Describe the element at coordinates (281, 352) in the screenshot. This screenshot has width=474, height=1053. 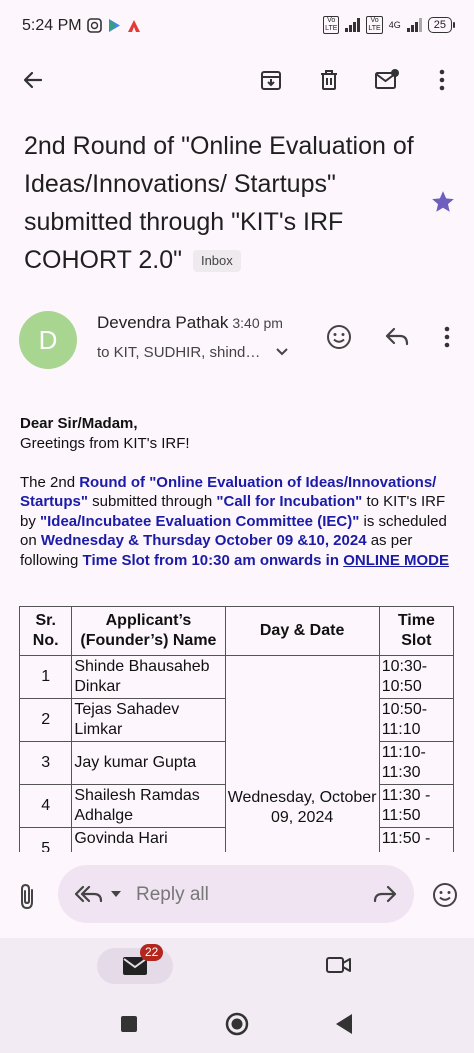
I see `chevron-down-icon` at that location.